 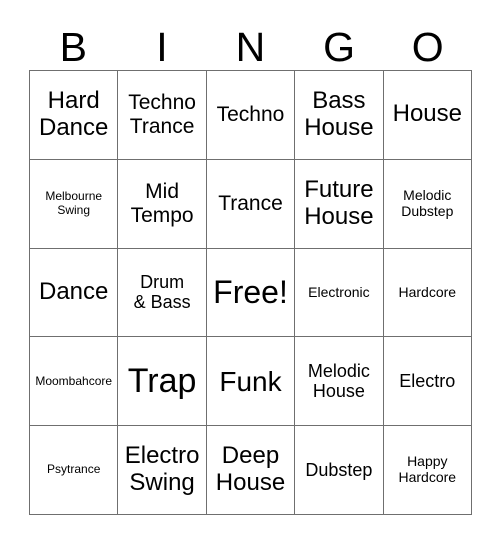 I want to click on bingo-cell-i5: Electro Swing, so click(x=162, y=470).